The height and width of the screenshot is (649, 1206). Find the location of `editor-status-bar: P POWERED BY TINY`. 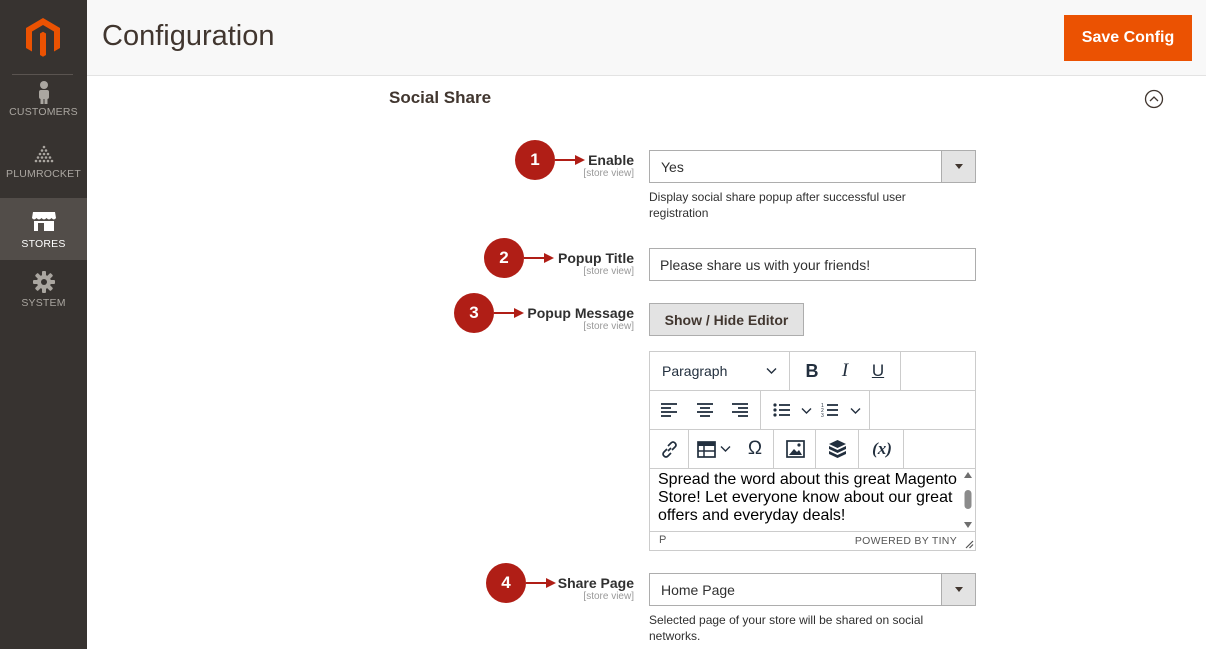

editor-status-bar: P POWERED BY TINY is located at coordinates (812, 541).